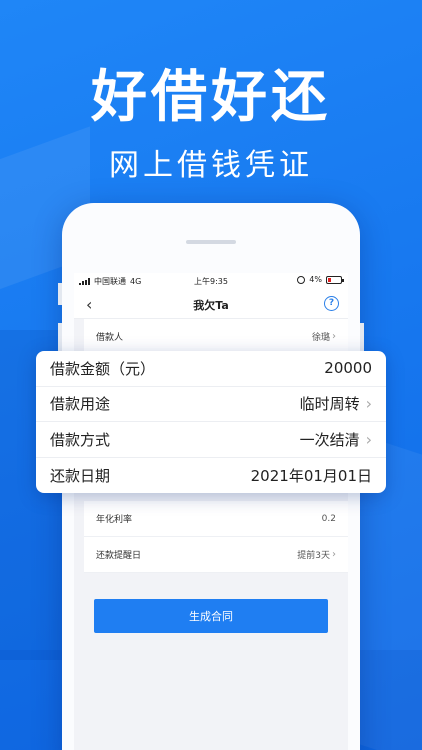 The width and height of the screenshot is (422, 750). I want to click on card-row-amount: 借款金额（元） 20000, so click(211, 369).